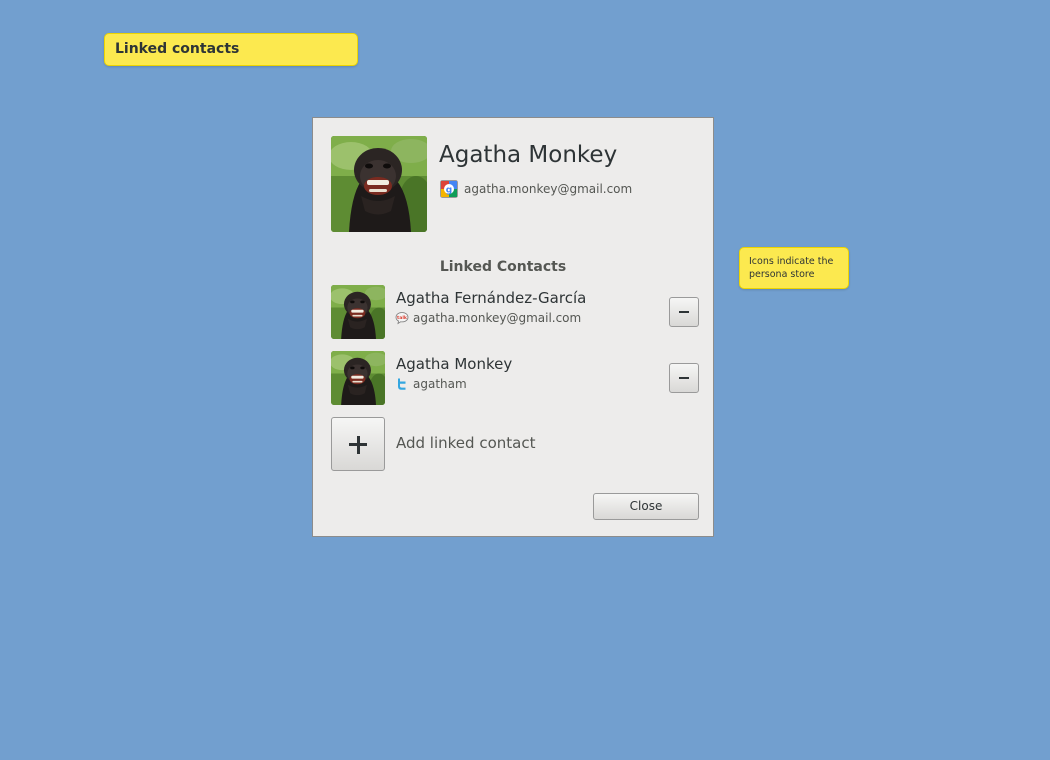 Image resolution: width=1050 pixels, height=760 pixels. Describe the element at coordinates (440, 384) in the screenshot. I see `linked-contact-handle: agatham` at that location.